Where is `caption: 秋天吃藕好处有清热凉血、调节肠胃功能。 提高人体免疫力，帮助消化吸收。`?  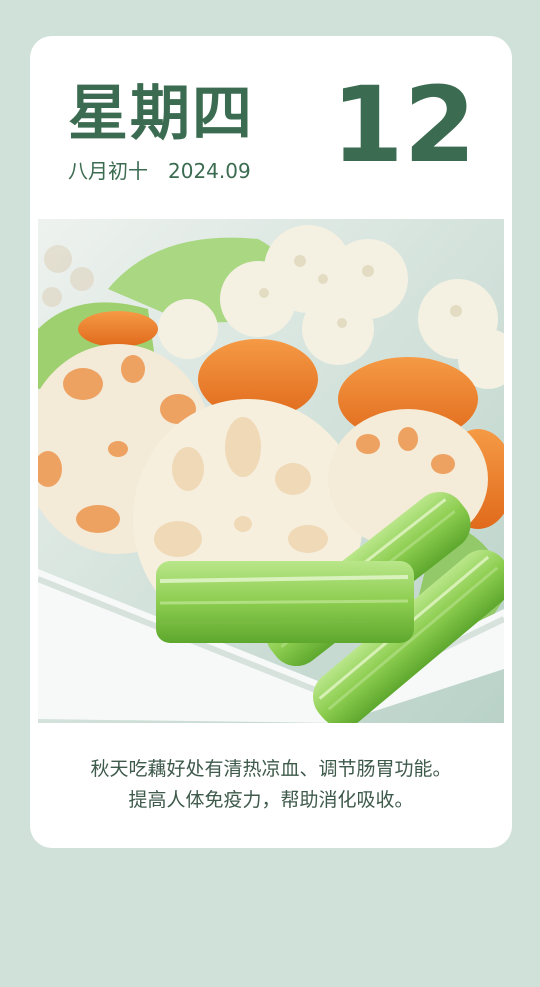
caption: 秋天吃藕好处有清热凉血、调节肠胃功能。 提高人体免疫力，帮助消化吸收。 is located at coordinates (271, 785).